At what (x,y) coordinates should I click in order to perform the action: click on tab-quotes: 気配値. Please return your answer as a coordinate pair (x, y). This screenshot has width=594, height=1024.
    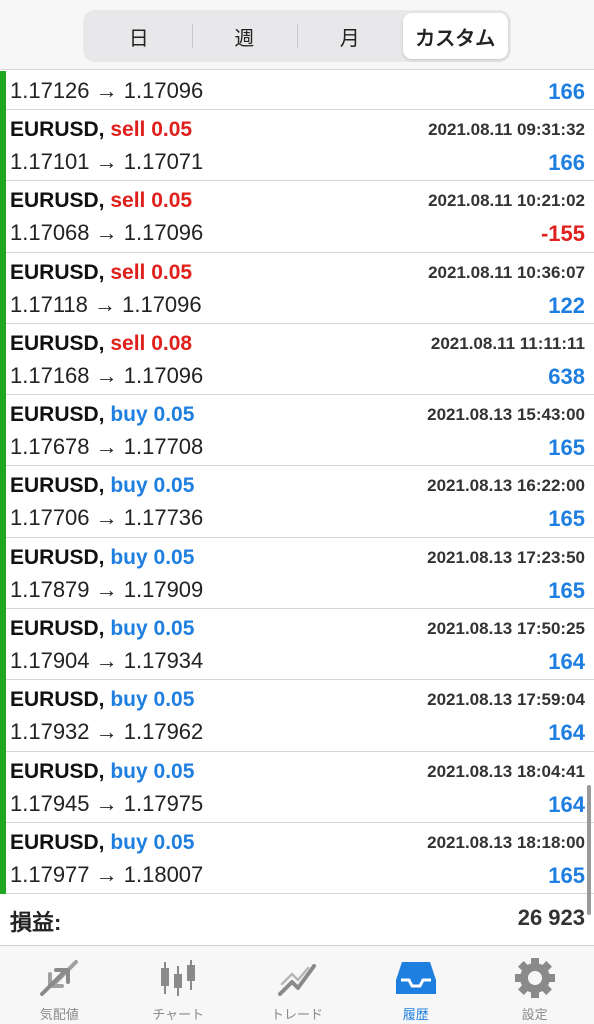
    Looking at the image, I should click on (59, 985).